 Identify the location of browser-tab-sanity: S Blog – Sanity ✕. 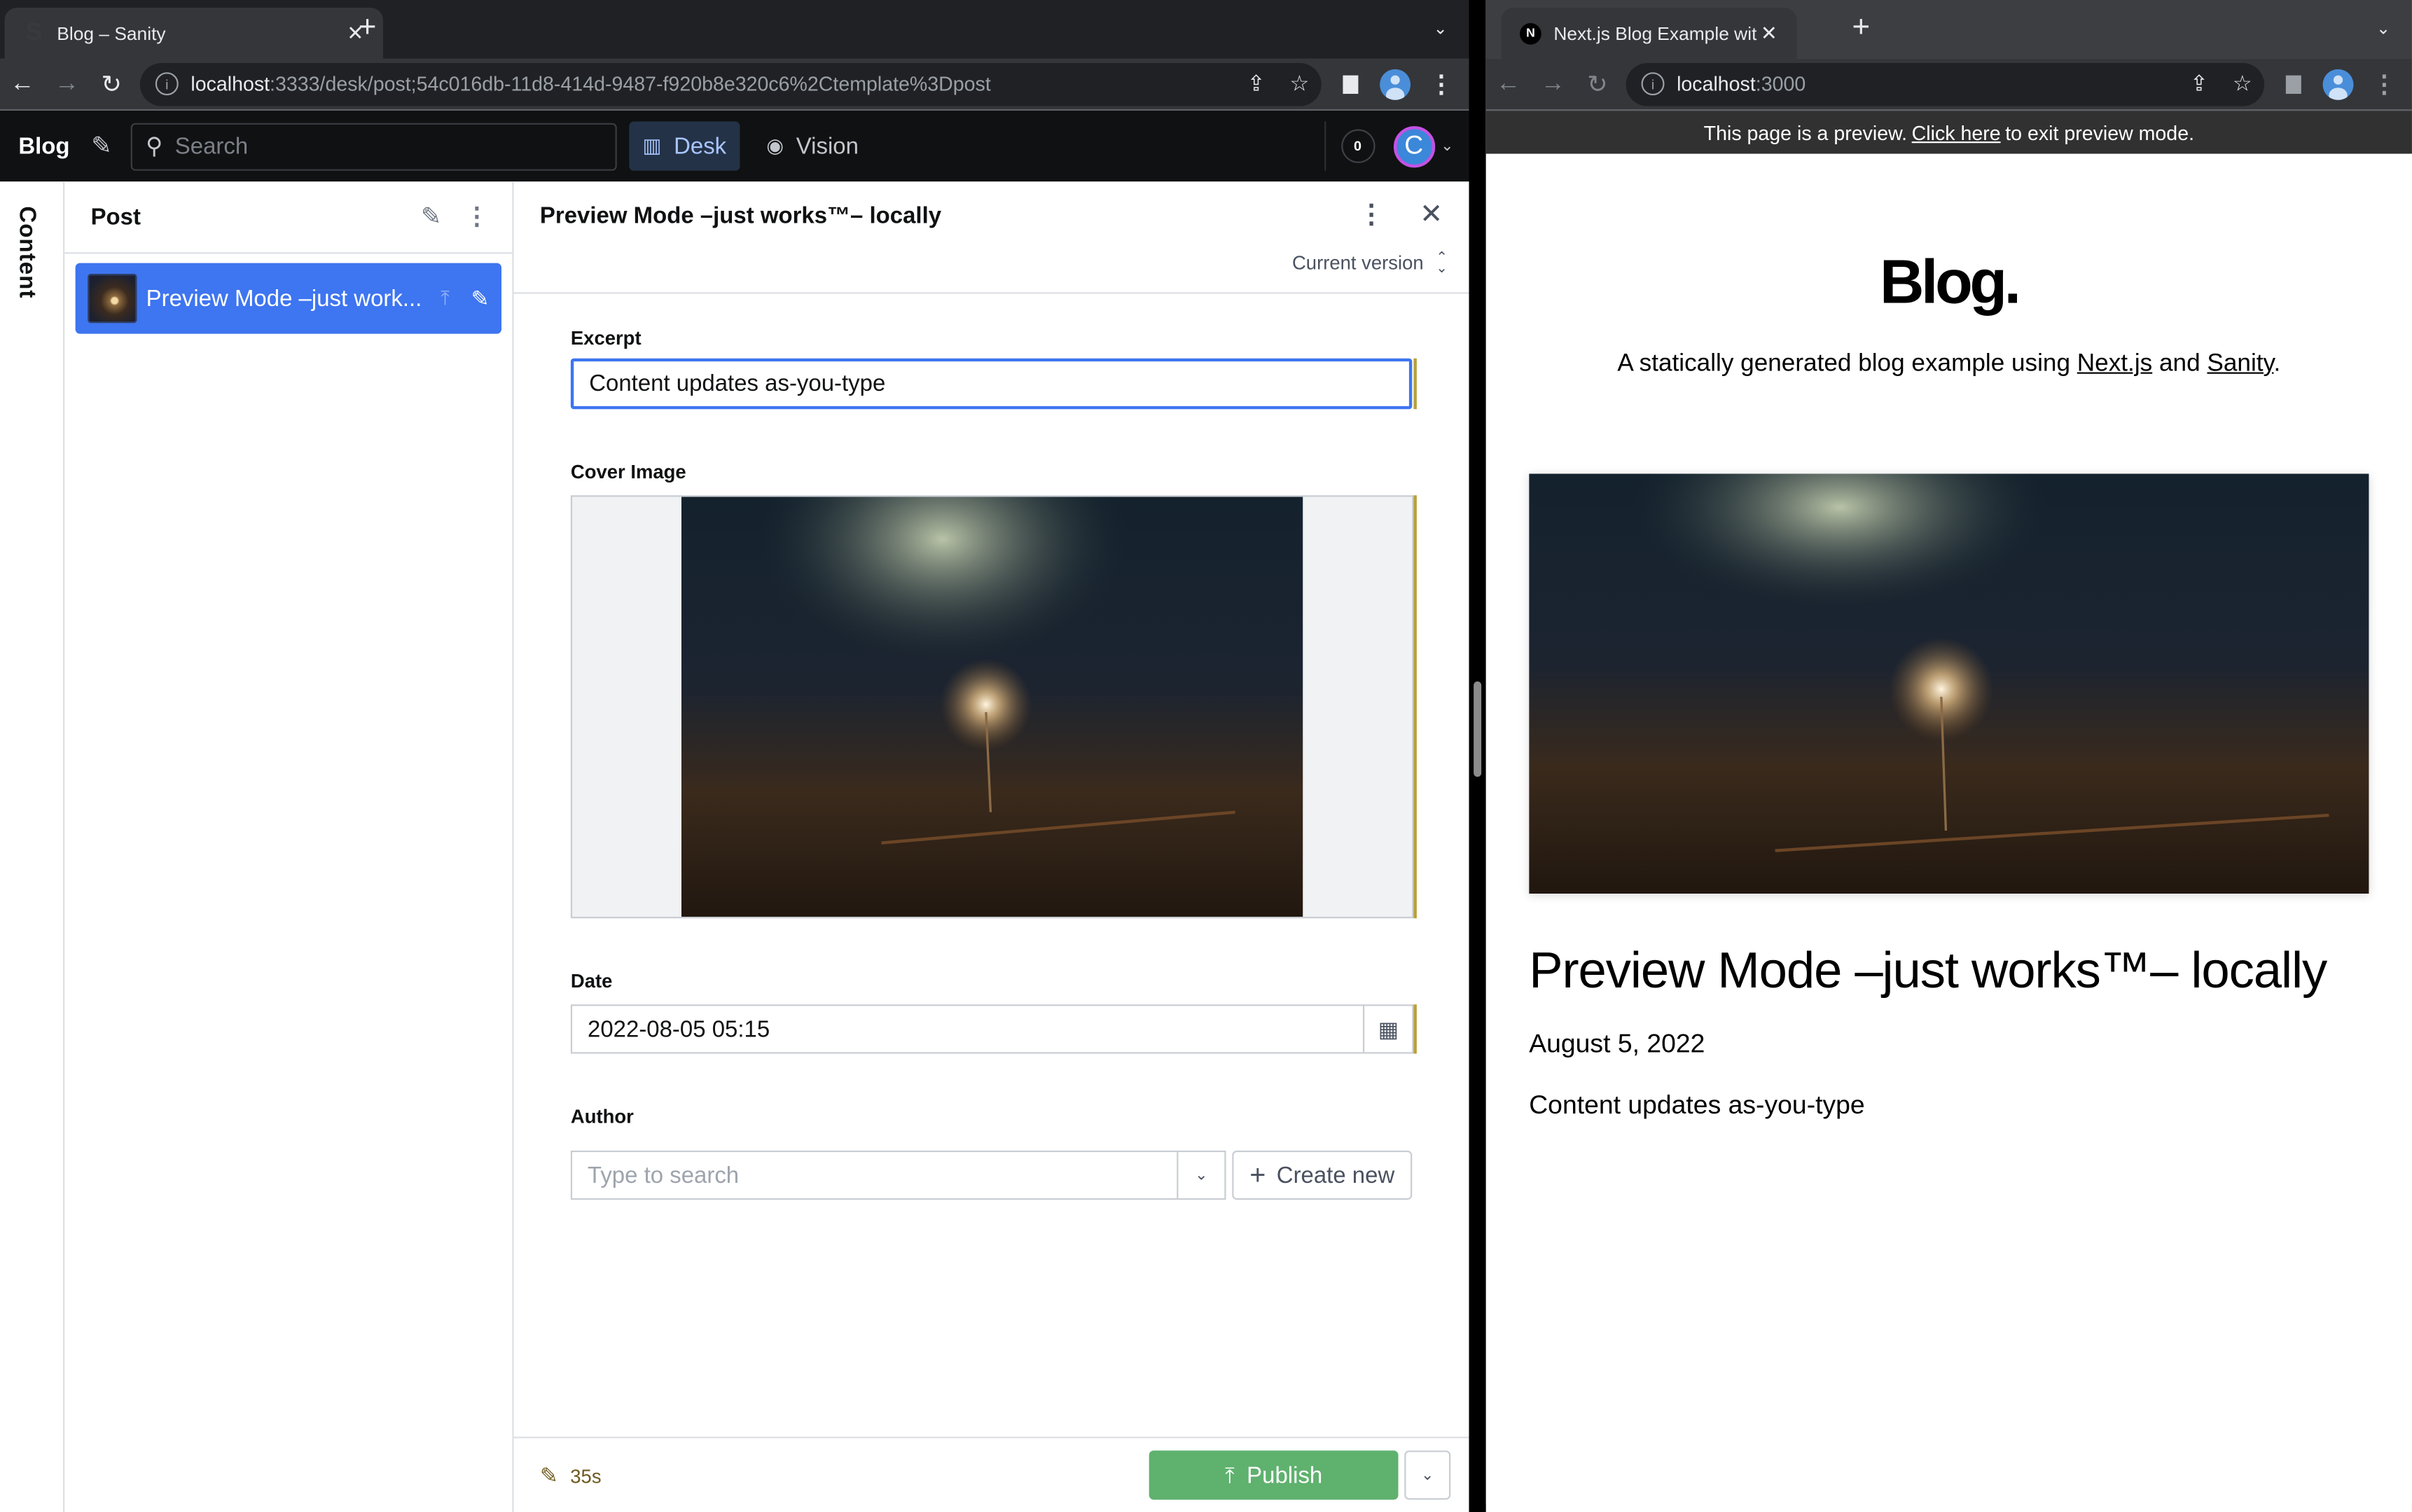
(193, 33).